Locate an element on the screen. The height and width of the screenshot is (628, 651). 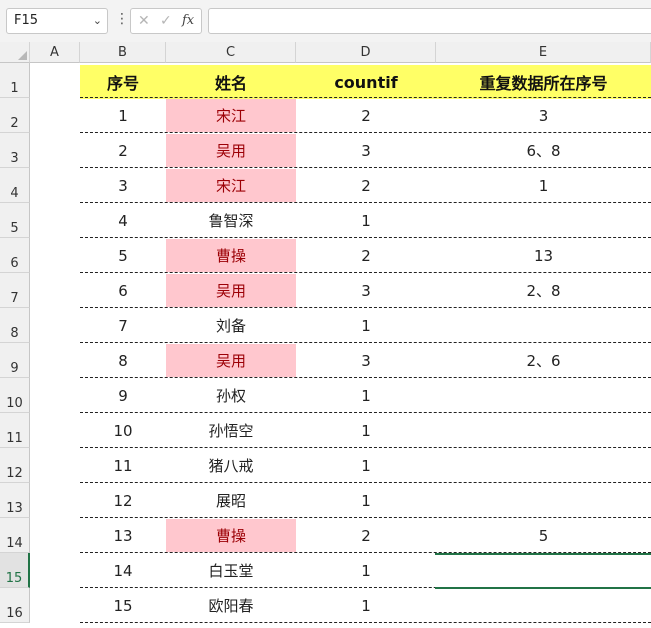
cell-name: 孙悟空 is located at coordinates (231, 430).